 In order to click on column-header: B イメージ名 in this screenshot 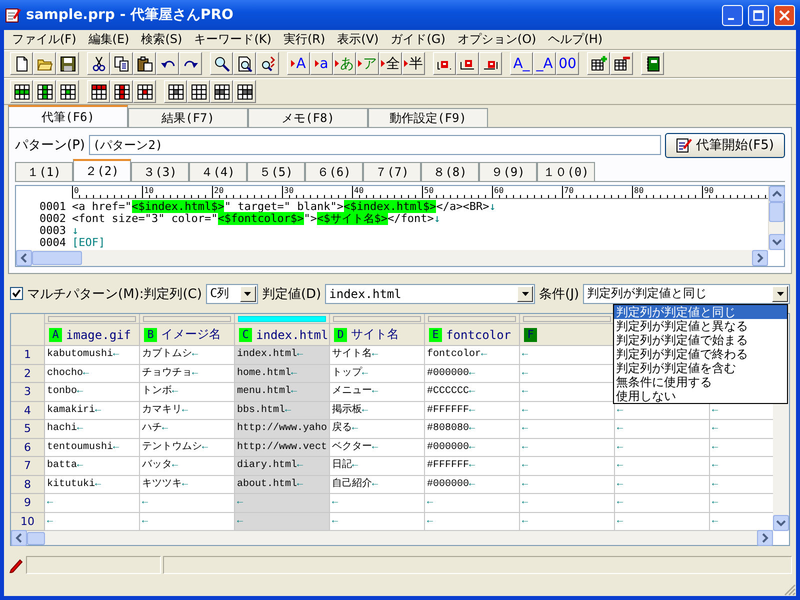, I will do `click(187, 335)`.